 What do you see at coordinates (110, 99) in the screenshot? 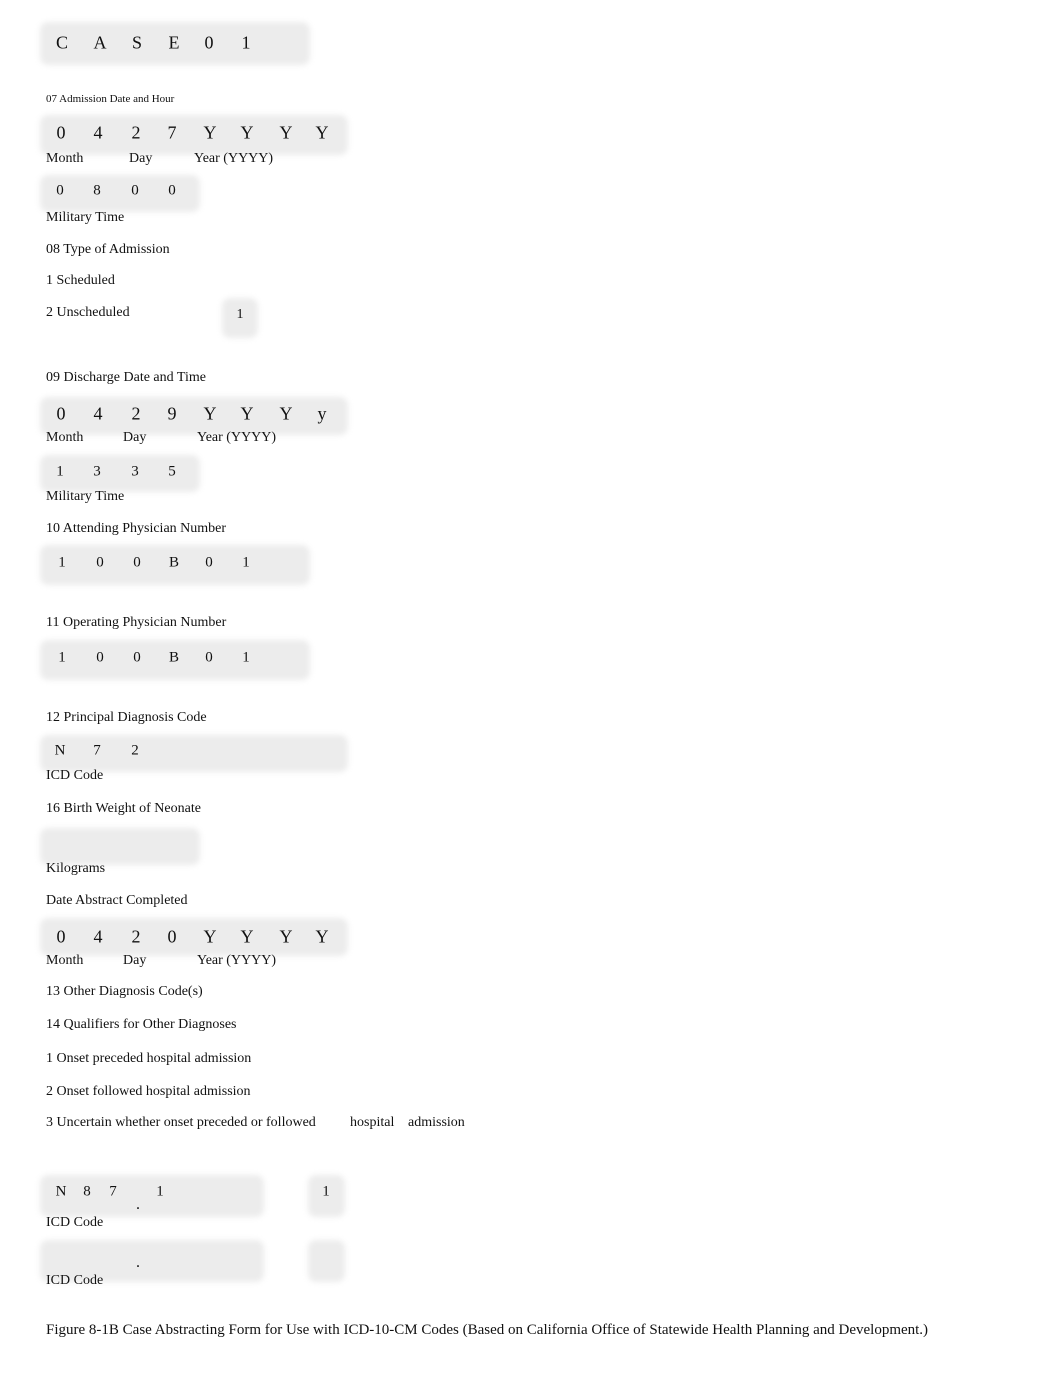
I see `admission-title: 07 Admission Date and Hour` at bounding box center [110, 99].